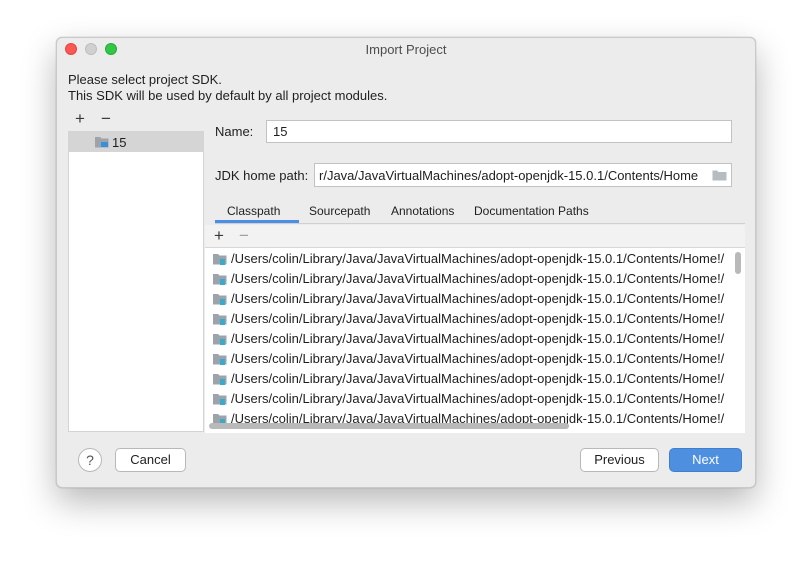  Describe the element at coordinates (136, 142) in the screenshot. I see `sdk-list-item: 15` at that location.